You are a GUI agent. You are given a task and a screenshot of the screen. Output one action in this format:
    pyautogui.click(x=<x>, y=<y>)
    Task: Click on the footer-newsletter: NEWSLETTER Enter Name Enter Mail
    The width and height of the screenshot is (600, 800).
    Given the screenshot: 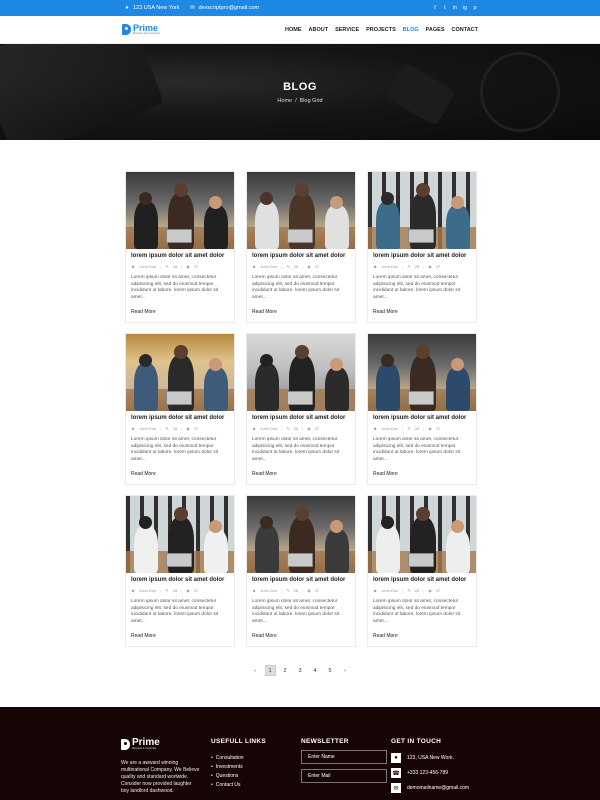 What is the action you would take?
    pyautogui.click(x=344, y=760)
    